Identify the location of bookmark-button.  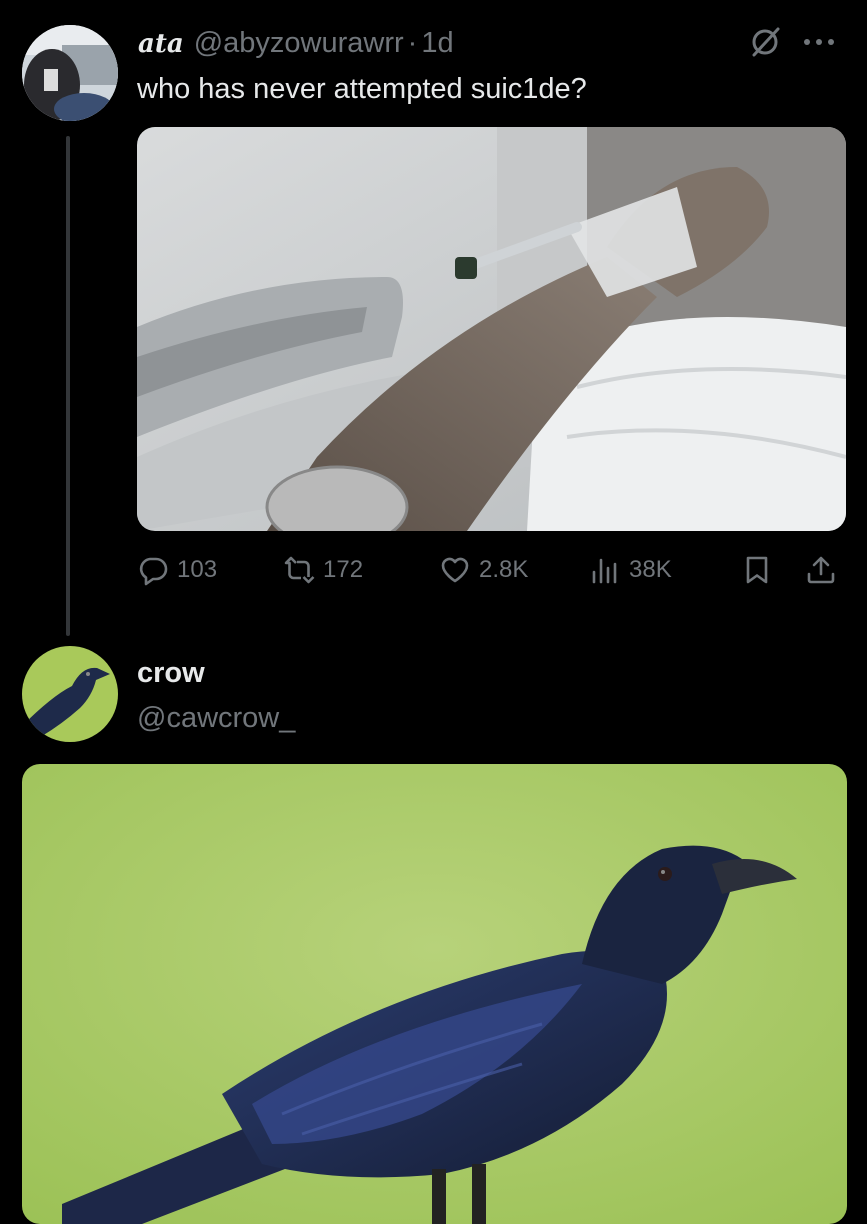
(757, 570).